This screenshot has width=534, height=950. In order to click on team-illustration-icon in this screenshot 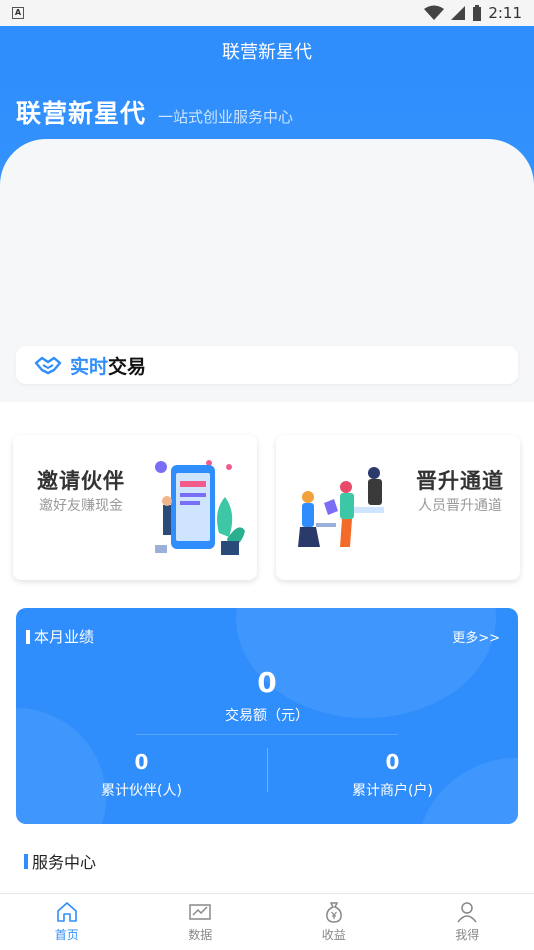, I will do `click(341, 507)`.